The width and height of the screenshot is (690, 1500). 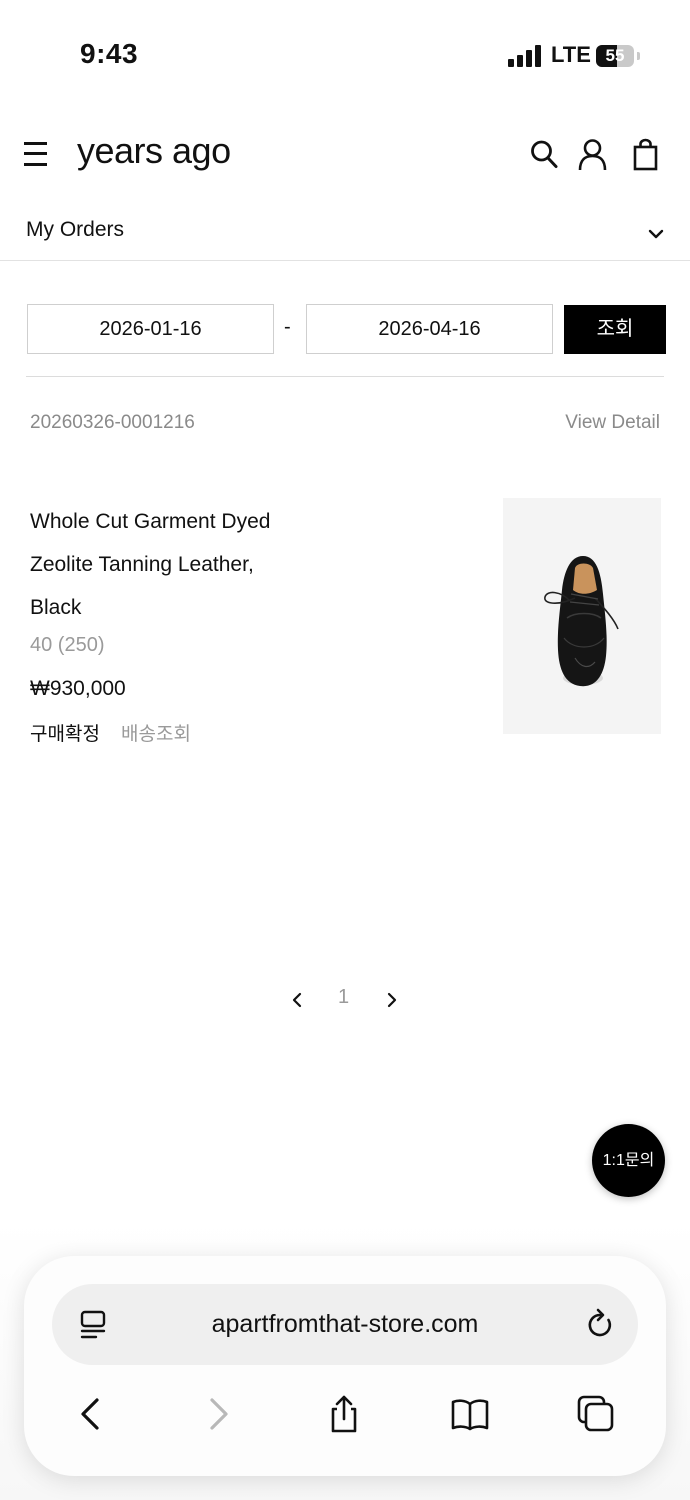 I want to click on network-label: LTE, so click(x=571, y=54).